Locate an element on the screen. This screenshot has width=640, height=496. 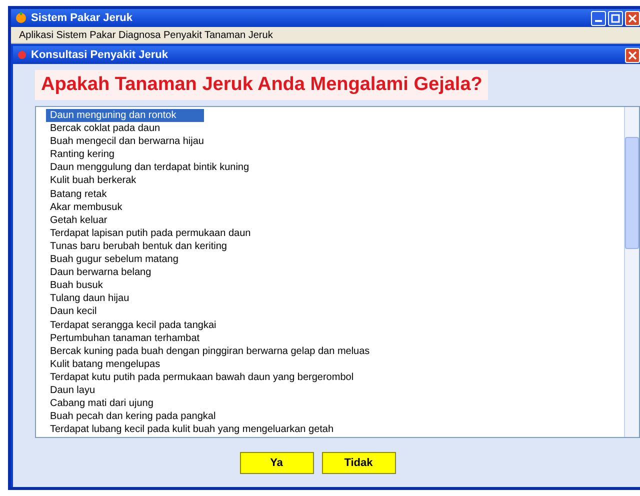
list-item: Tunas baru berubah bentuk dan keriting is located at coordinates (138, 247).